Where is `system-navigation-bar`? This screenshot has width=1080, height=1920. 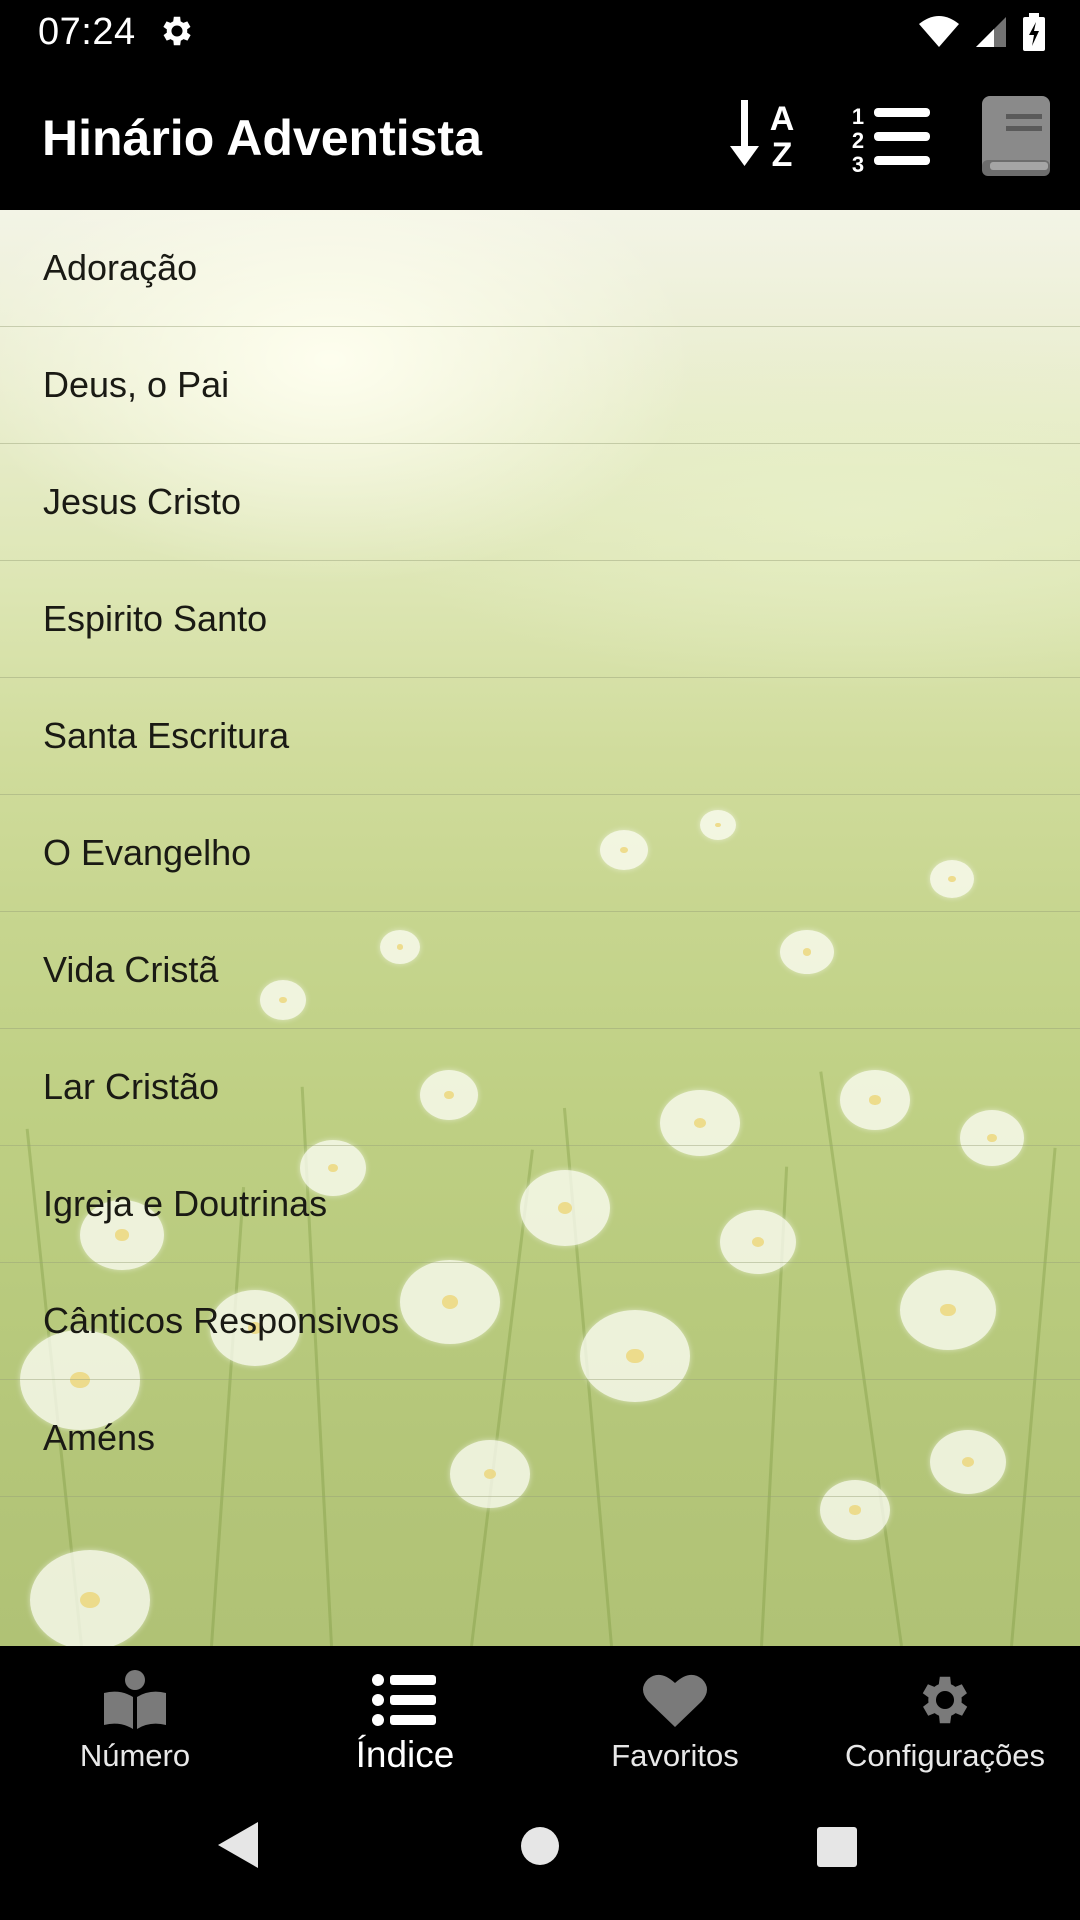
system-navigation-bar is located at coordinates (540, 1855).